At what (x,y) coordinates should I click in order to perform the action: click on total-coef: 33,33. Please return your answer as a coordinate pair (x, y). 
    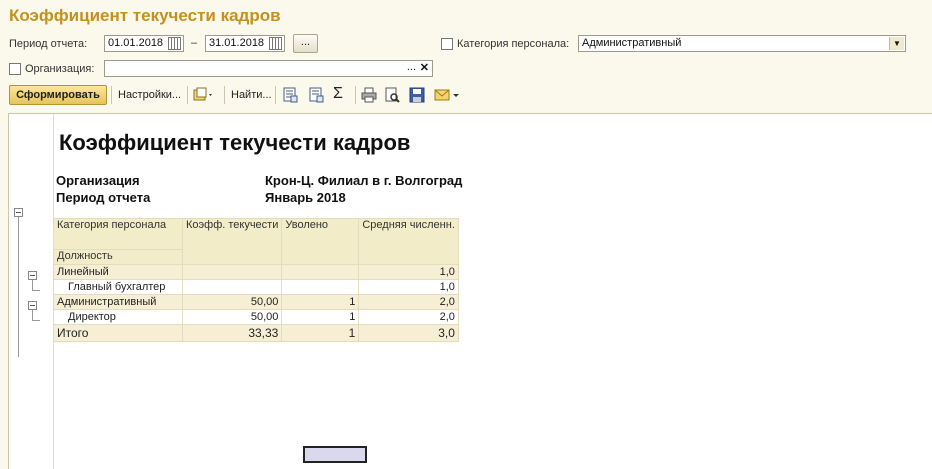
    Looking at the image, I should click on (232, 333).